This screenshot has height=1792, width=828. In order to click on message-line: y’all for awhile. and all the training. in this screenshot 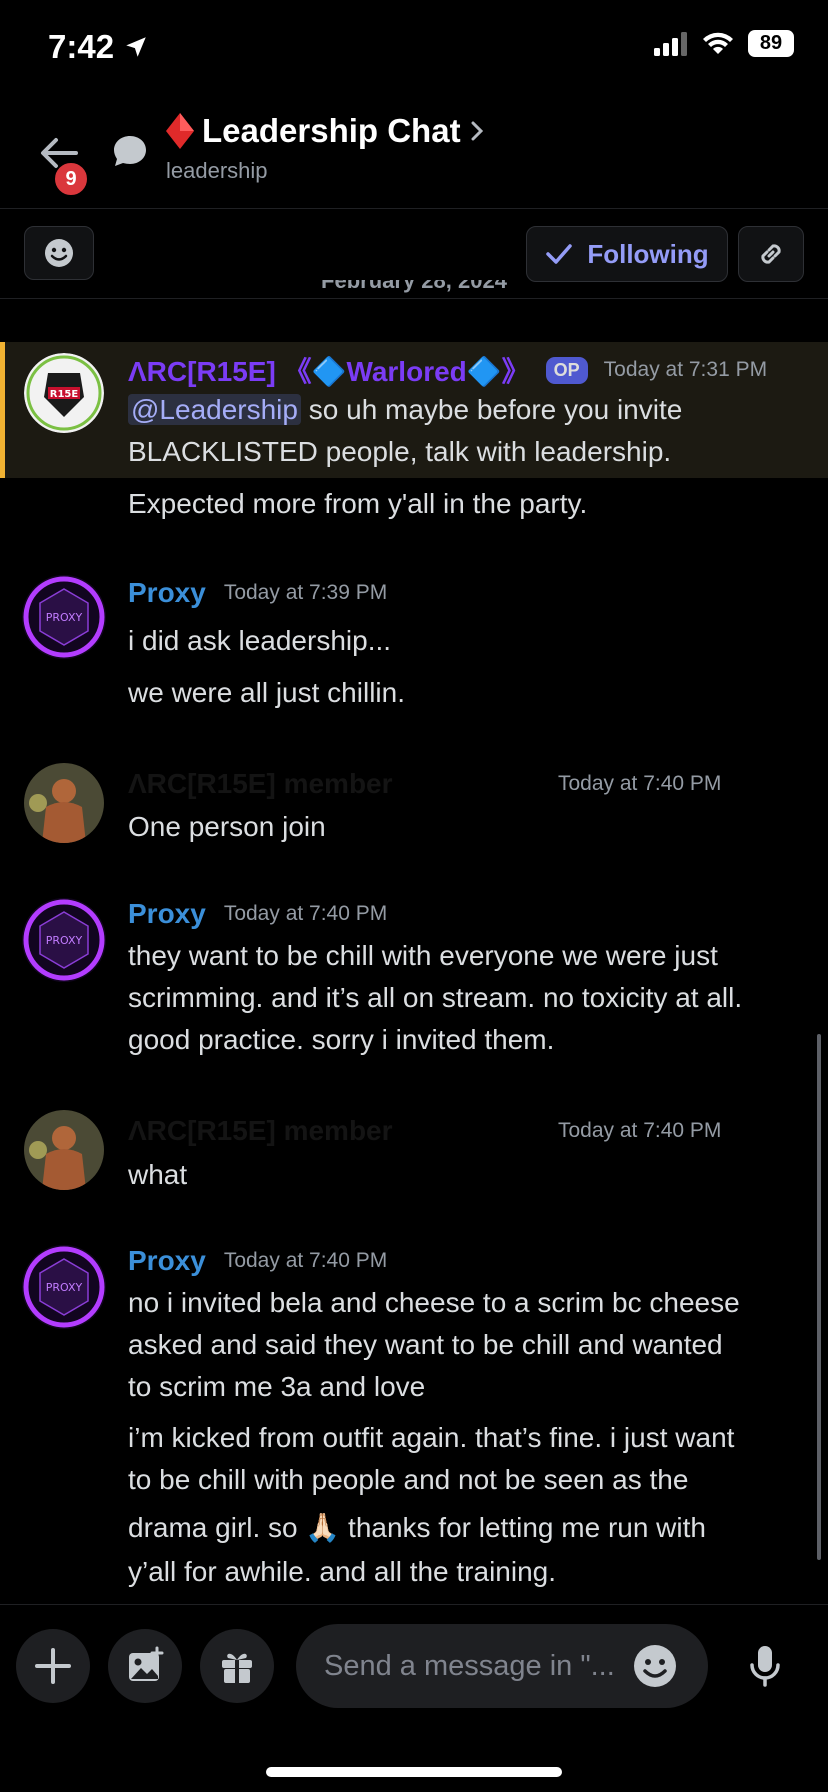, I will do `click(342, 1571)`.